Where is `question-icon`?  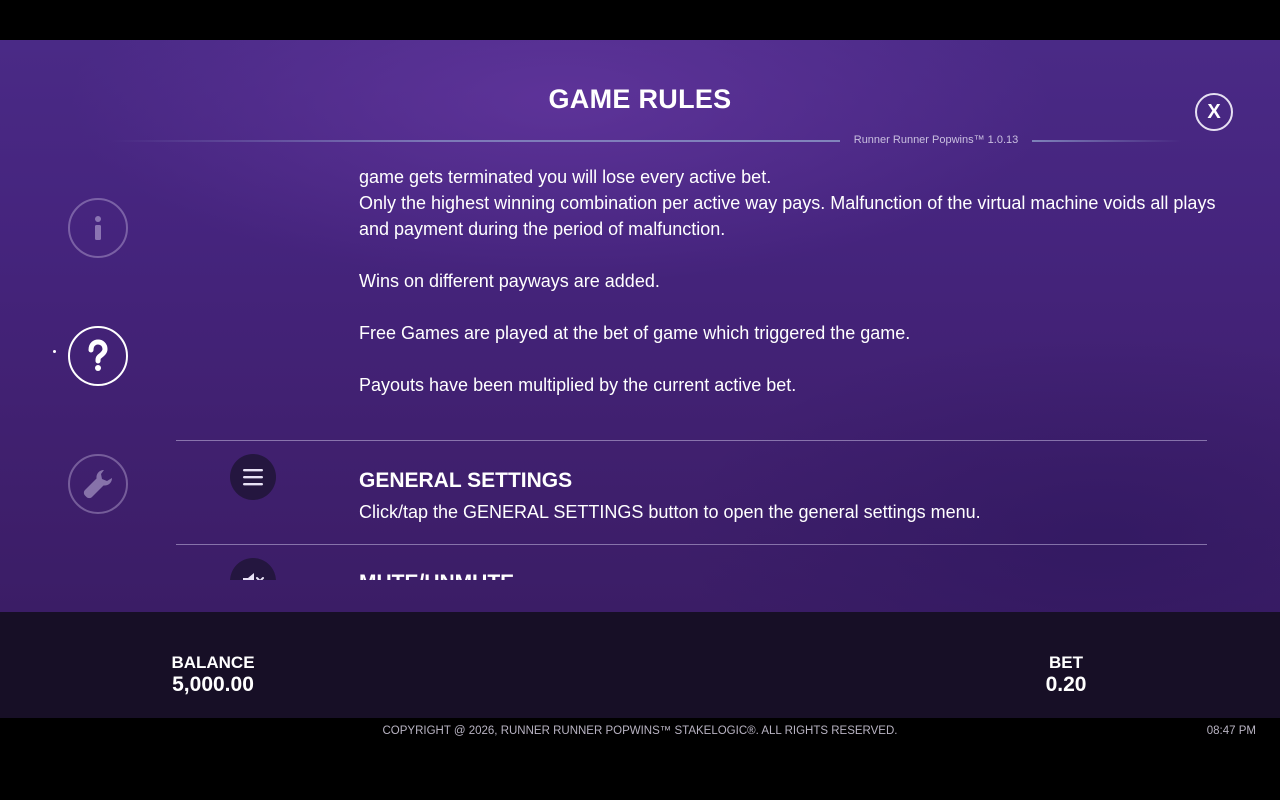 question-icon is located at coordinates (98, 355).